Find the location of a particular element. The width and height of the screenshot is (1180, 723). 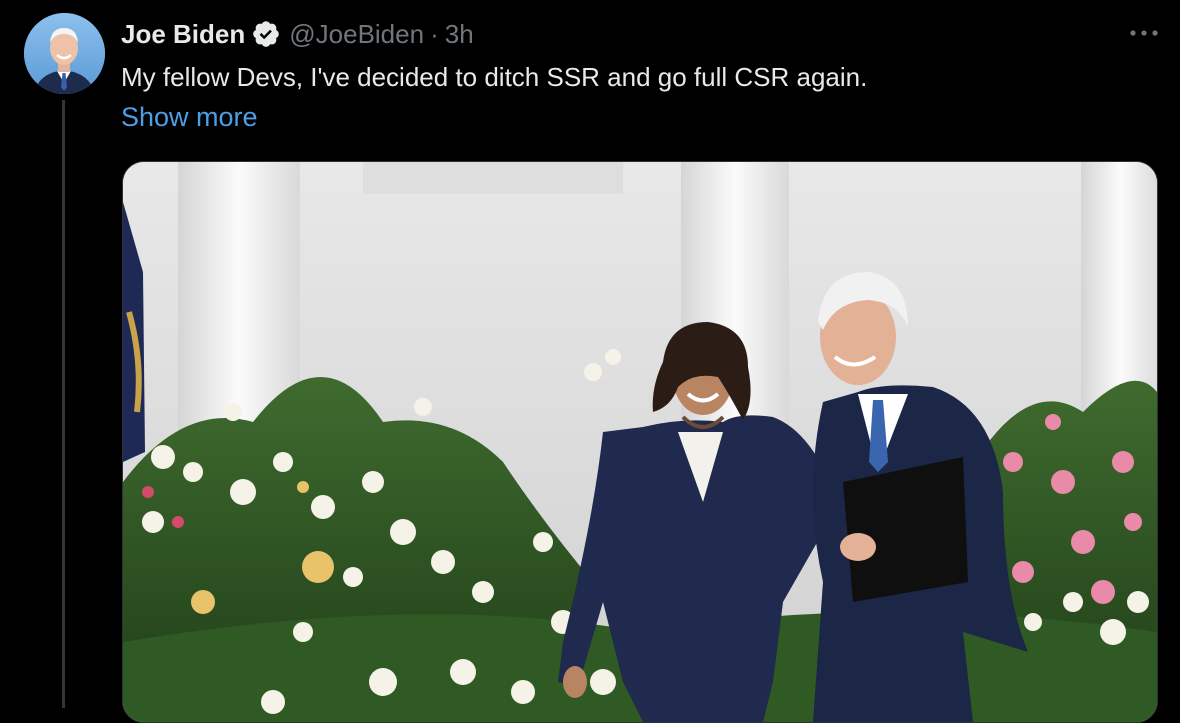

verified-badge-icon is located at coordinates (266, 34).